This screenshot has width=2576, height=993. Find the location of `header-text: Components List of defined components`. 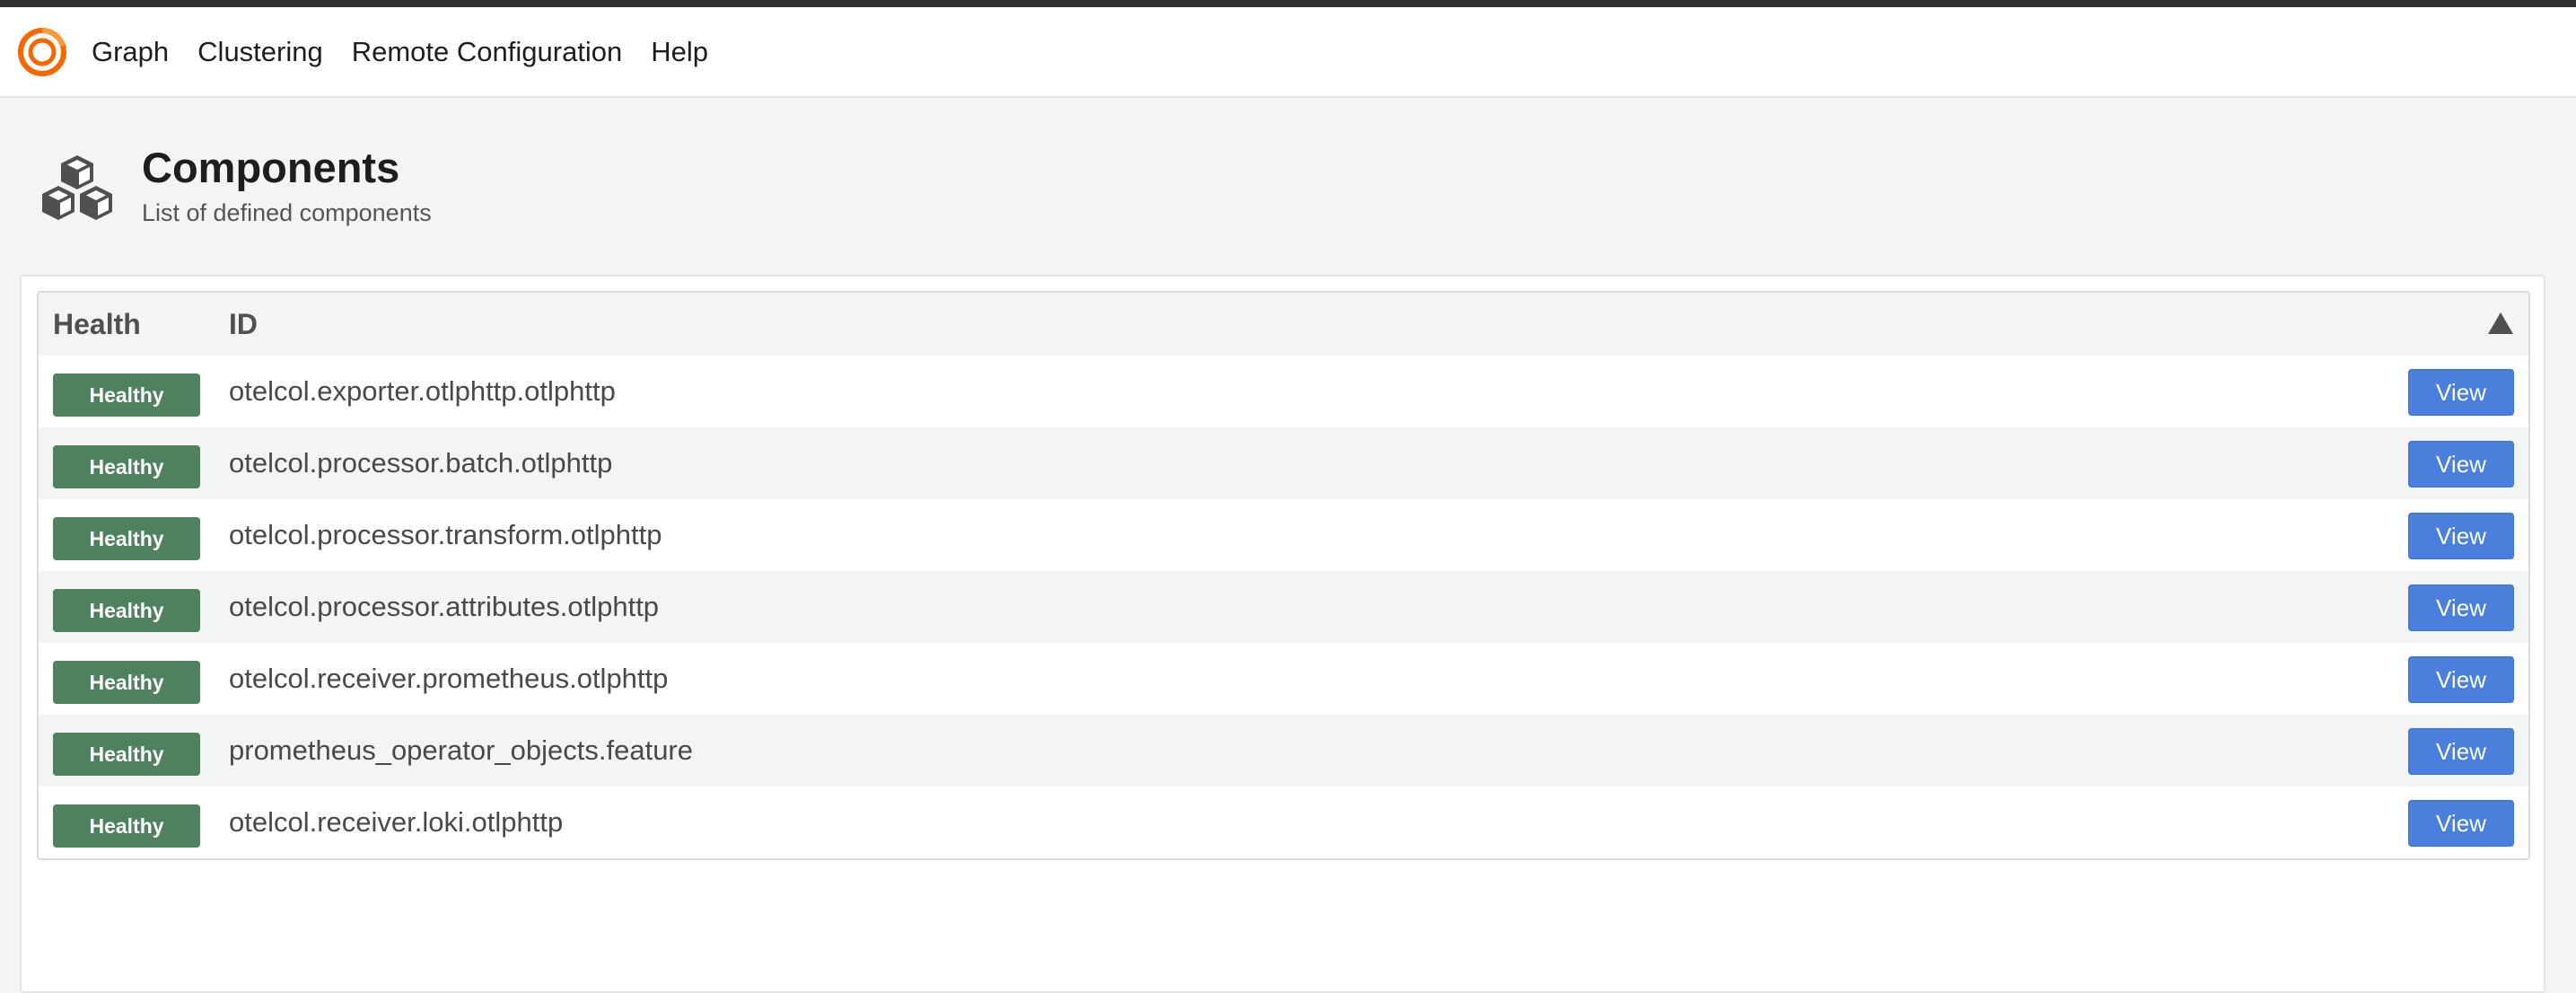

header-text: Components List of defined components is located at coordinates (287, 185).